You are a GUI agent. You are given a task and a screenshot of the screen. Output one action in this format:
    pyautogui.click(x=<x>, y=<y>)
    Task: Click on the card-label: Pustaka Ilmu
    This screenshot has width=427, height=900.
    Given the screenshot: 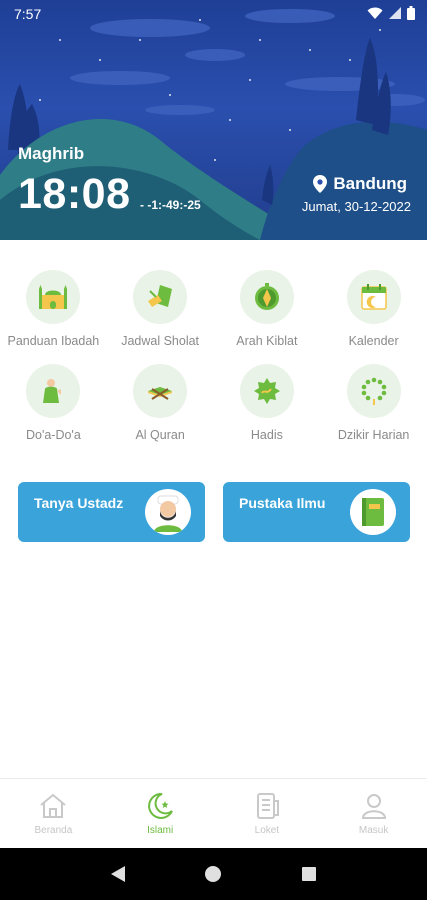 What is the action you would take?
    pyautogui.click(x=282, y=503)
    